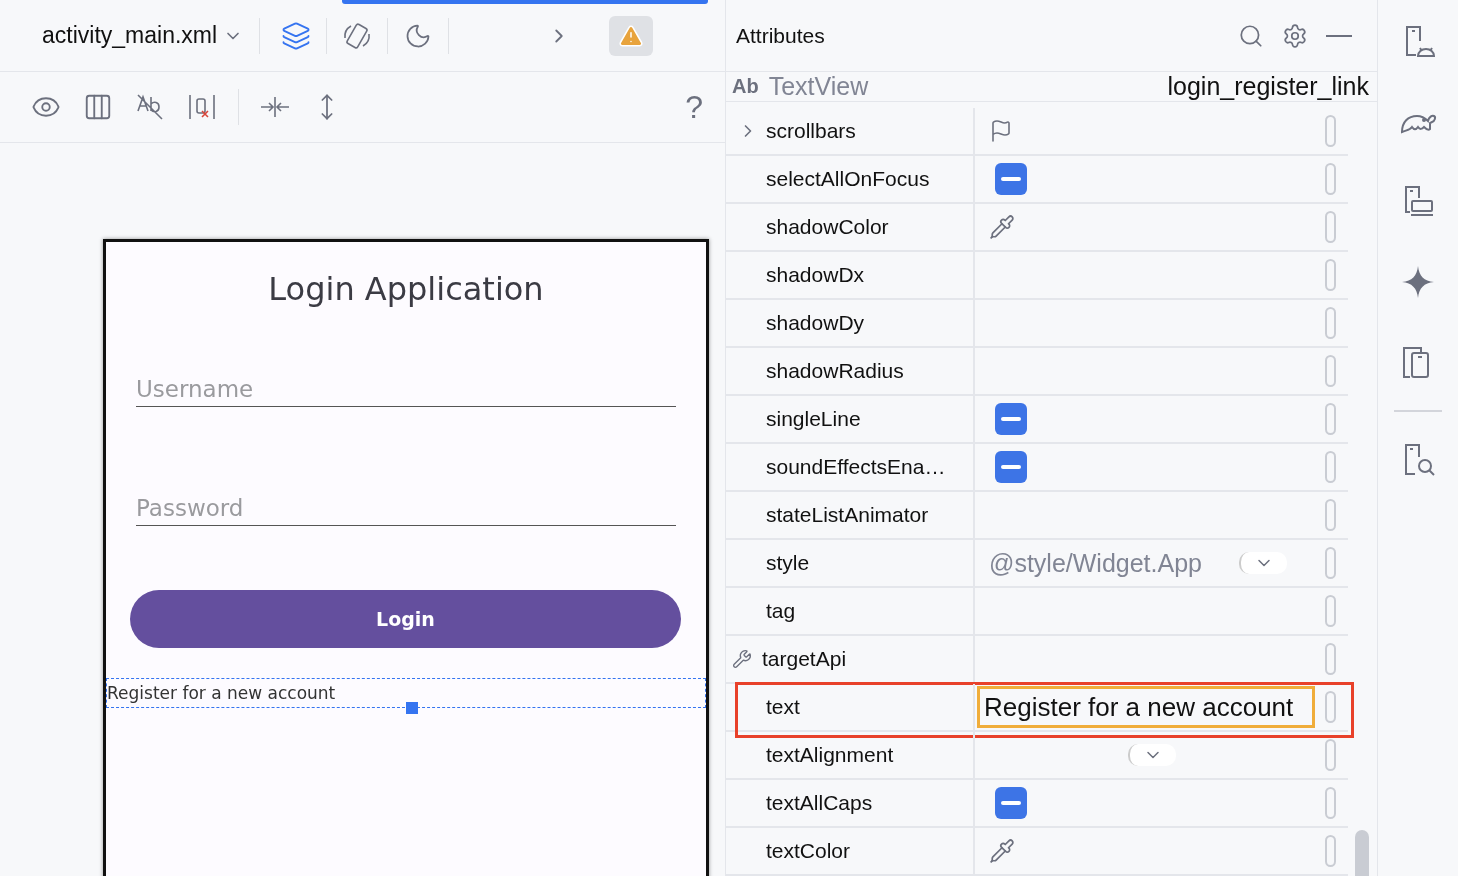 The image size is (1458, 876). What do you see at coordinates (808, 851) in the screenshot?
I see `attribute-name: textColor` at bounding box center [808, 851].